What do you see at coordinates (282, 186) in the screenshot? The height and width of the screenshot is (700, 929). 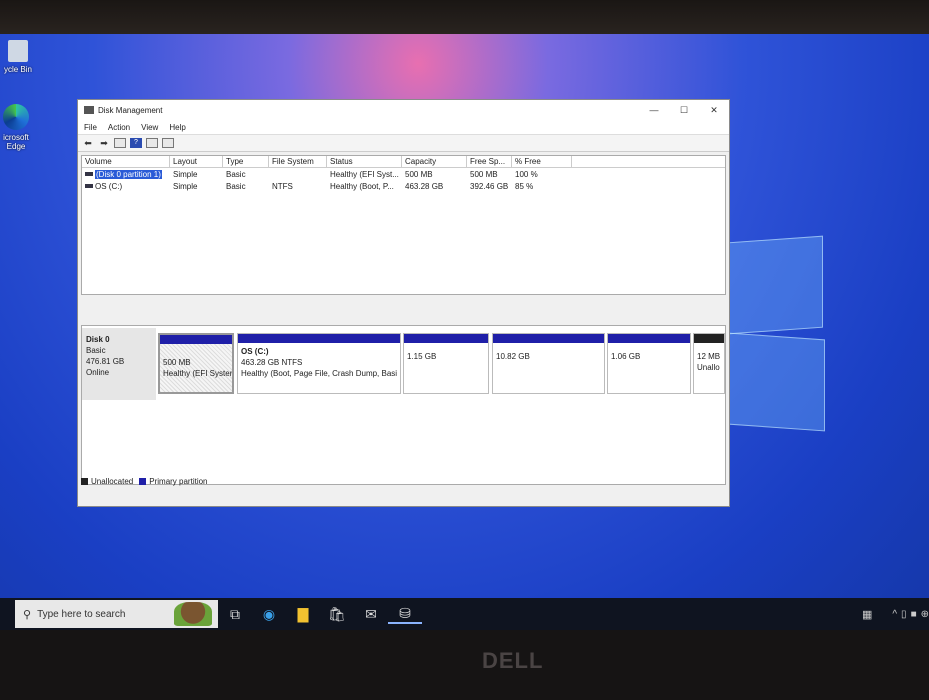 I see `cell-file-system: NTFS` at bounding box center [282, 186].